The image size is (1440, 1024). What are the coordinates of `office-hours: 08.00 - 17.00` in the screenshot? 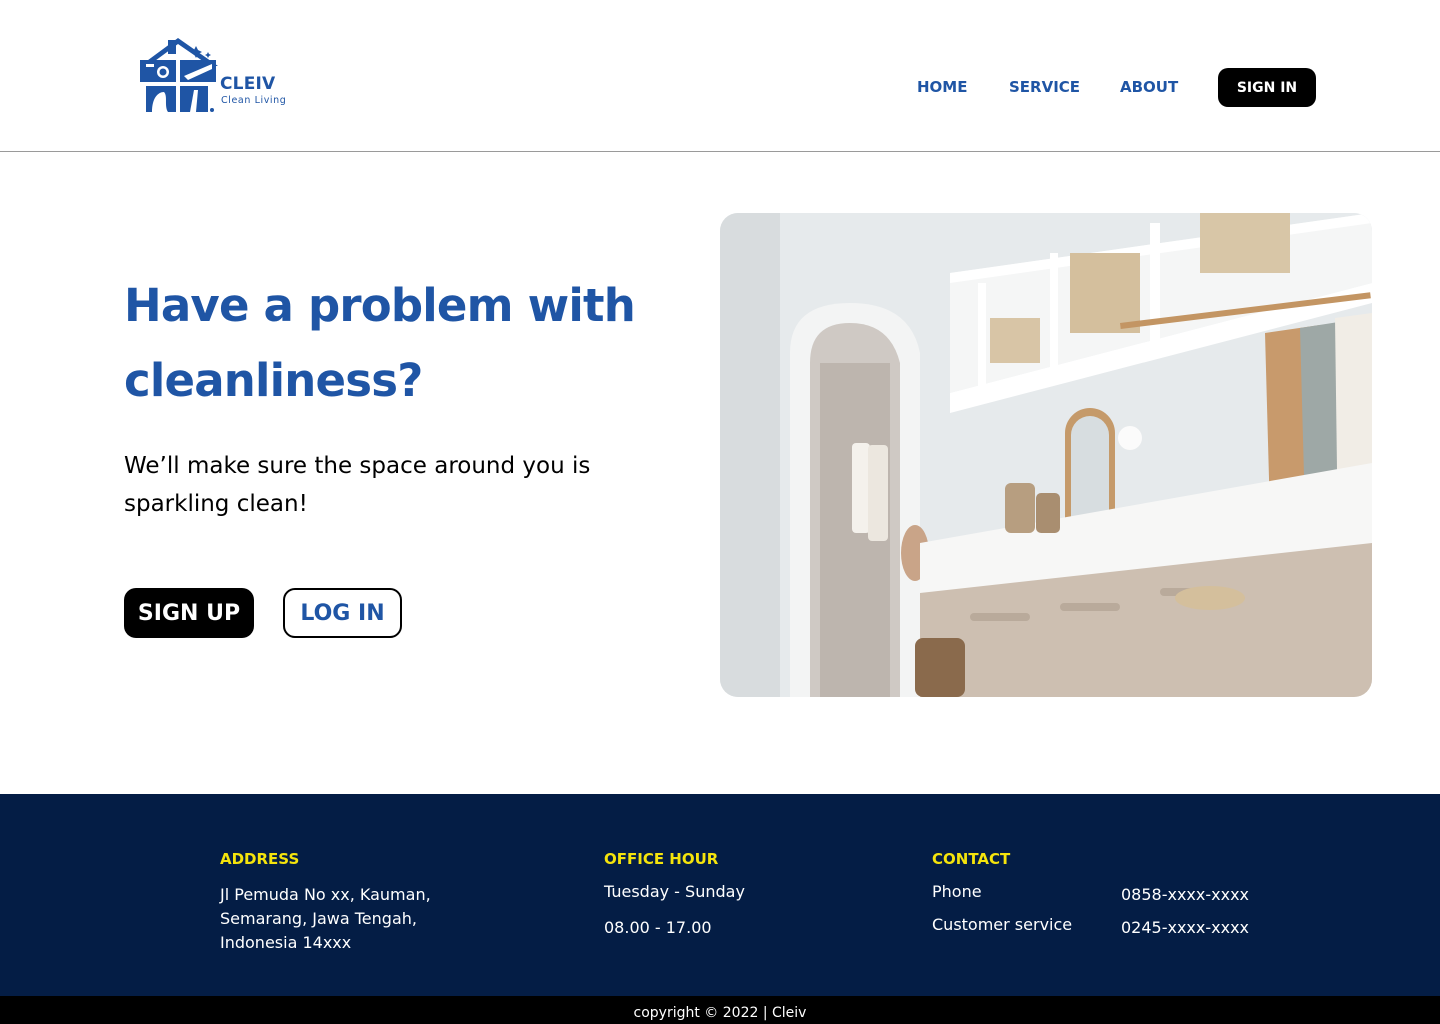 It's located at (658, 927).